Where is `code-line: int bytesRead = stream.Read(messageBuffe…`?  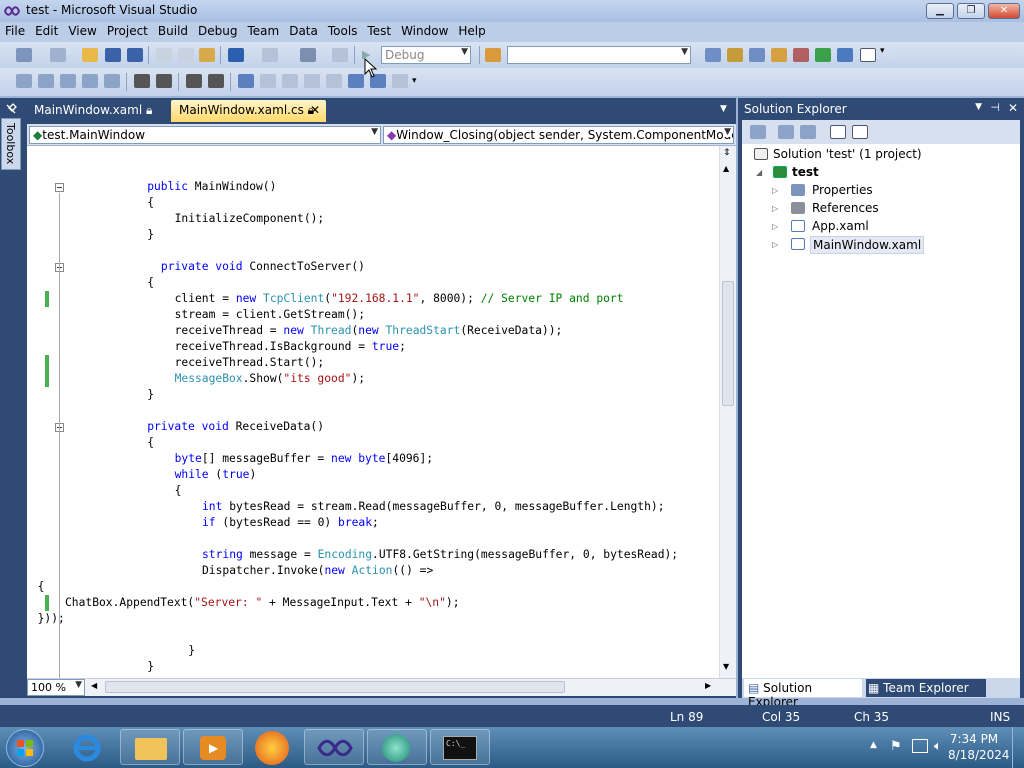 code-line: int bytesRead = stream.Read(messageBuffe… is located at coordinates (433, 507).